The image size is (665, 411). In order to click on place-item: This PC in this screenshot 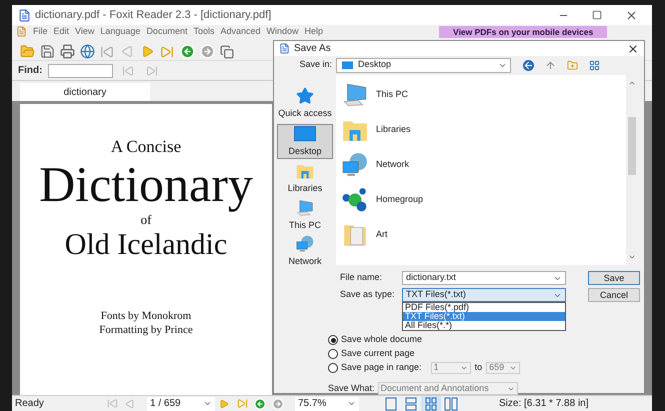, I will do `click(305, 215)`.